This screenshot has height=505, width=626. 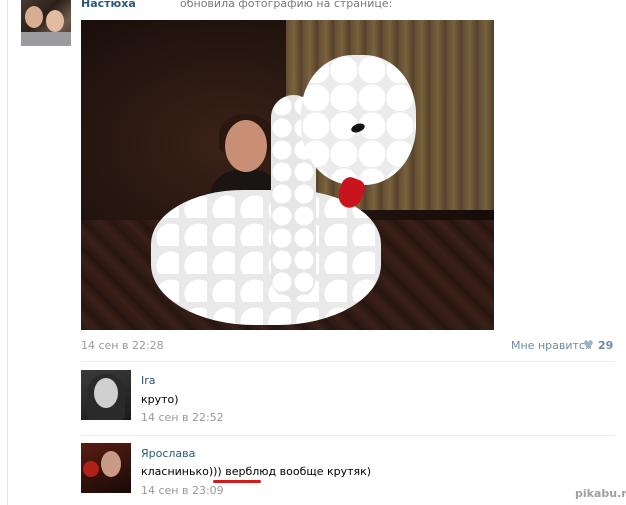 What do you see at coordinates (266, 257) in the screenshot?
I see `balloon-swan-body` at bounding box center [266, 257].